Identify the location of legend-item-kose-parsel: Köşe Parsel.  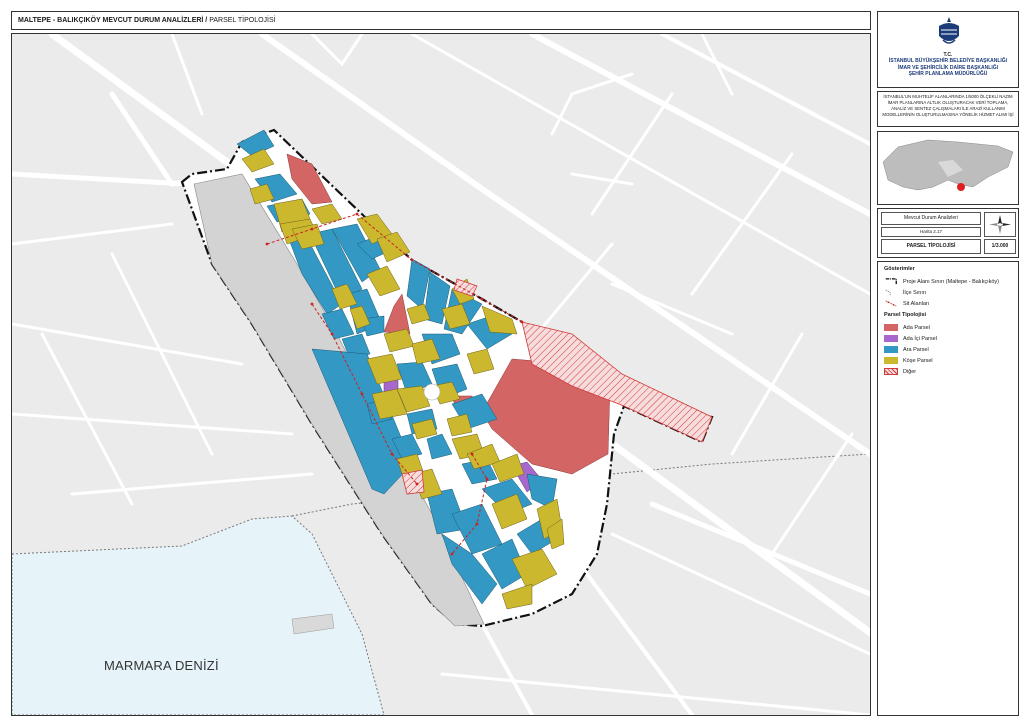
(948, 360).